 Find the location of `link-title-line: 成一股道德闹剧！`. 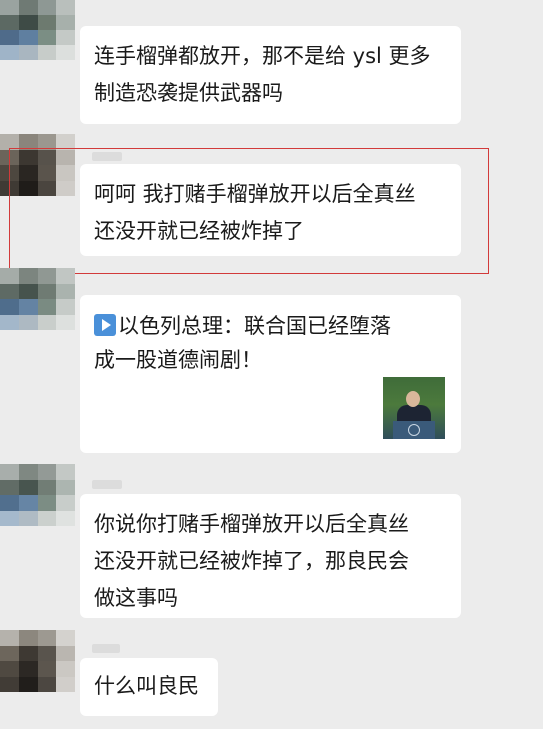

link-title-line: 成一股道德闹剧！ is located at coordinates (270, 360).